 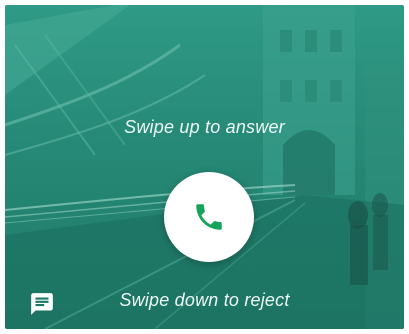 I want to click on answer-call-button, so click(x=209, y=217).